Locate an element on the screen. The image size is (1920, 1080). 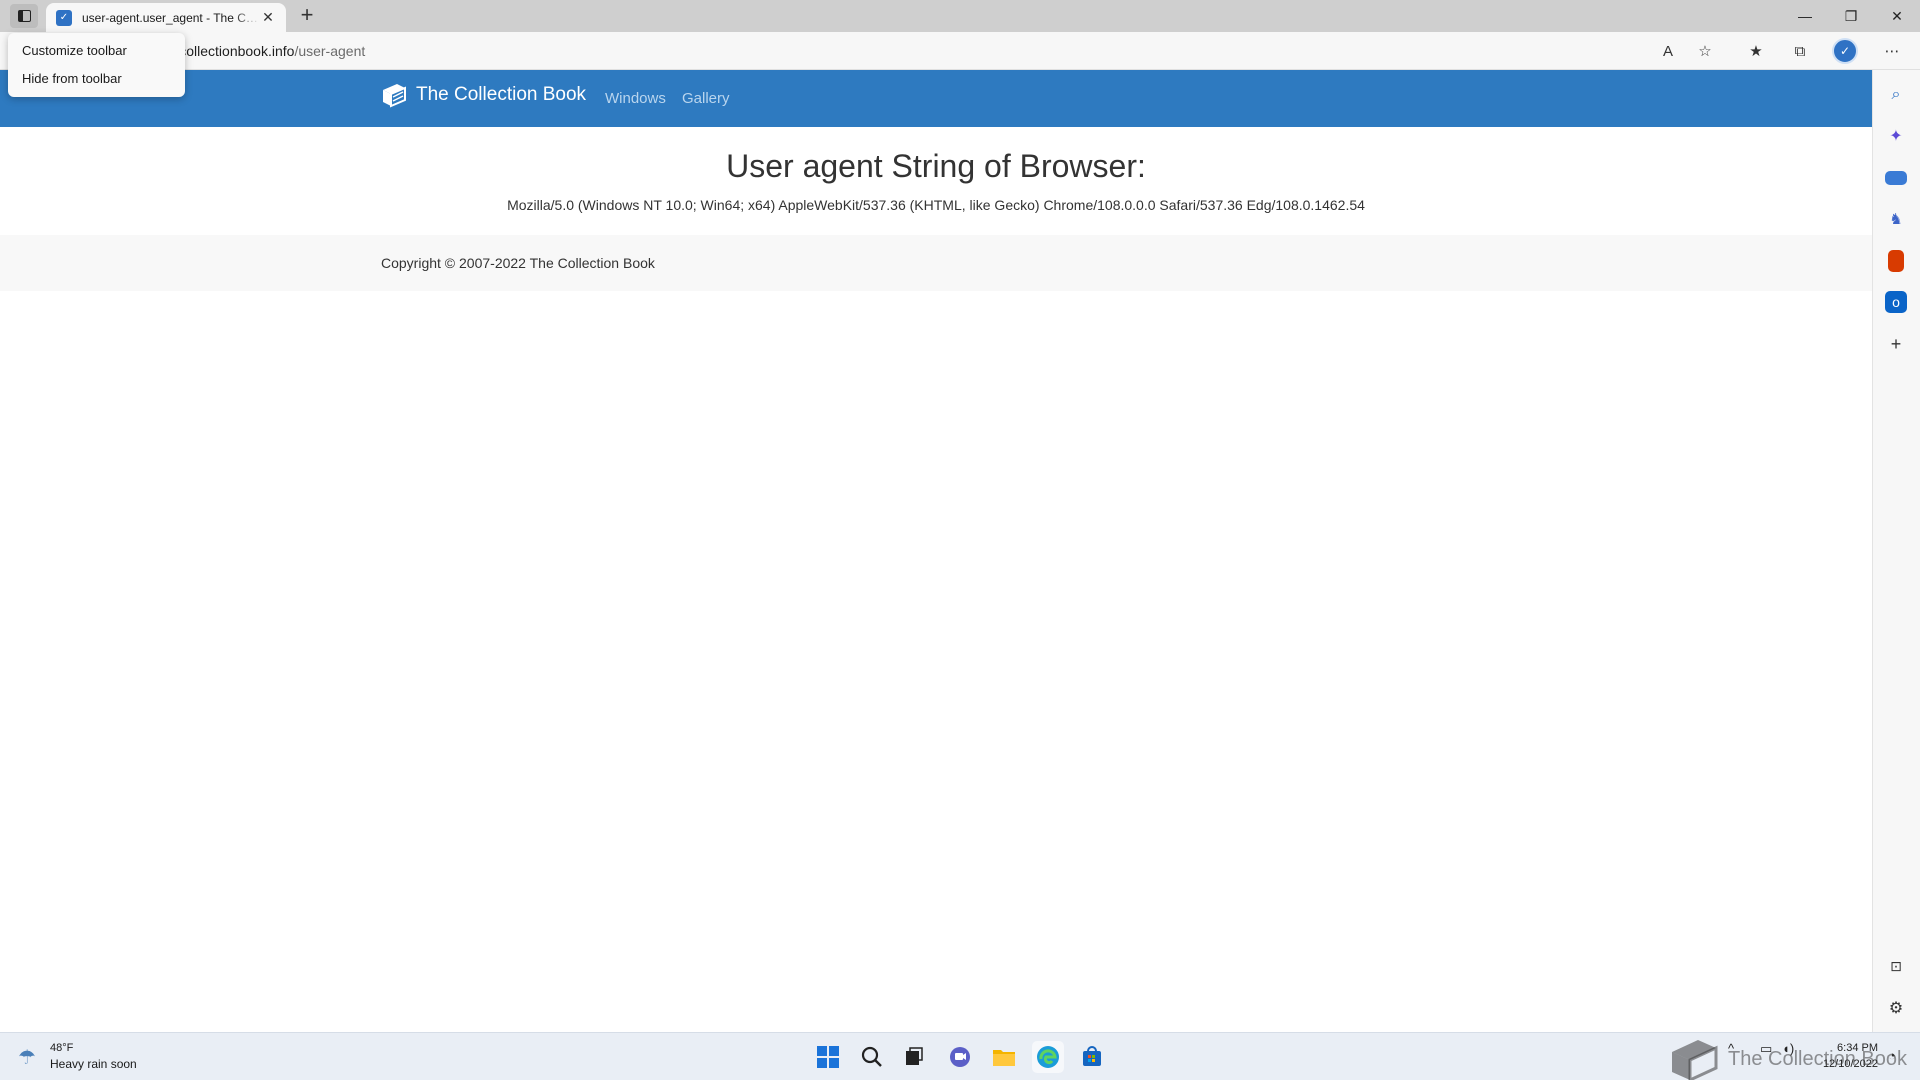
watermark: The Collection Book is located at coordinates (1787, 1058).